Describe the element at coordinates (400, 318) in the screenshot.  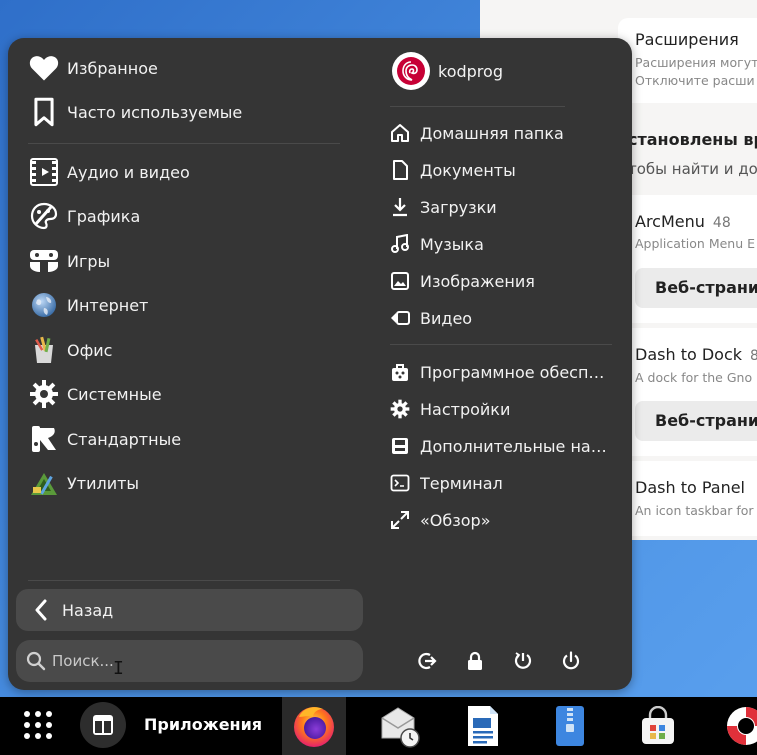
I see `video-icon` at that location.